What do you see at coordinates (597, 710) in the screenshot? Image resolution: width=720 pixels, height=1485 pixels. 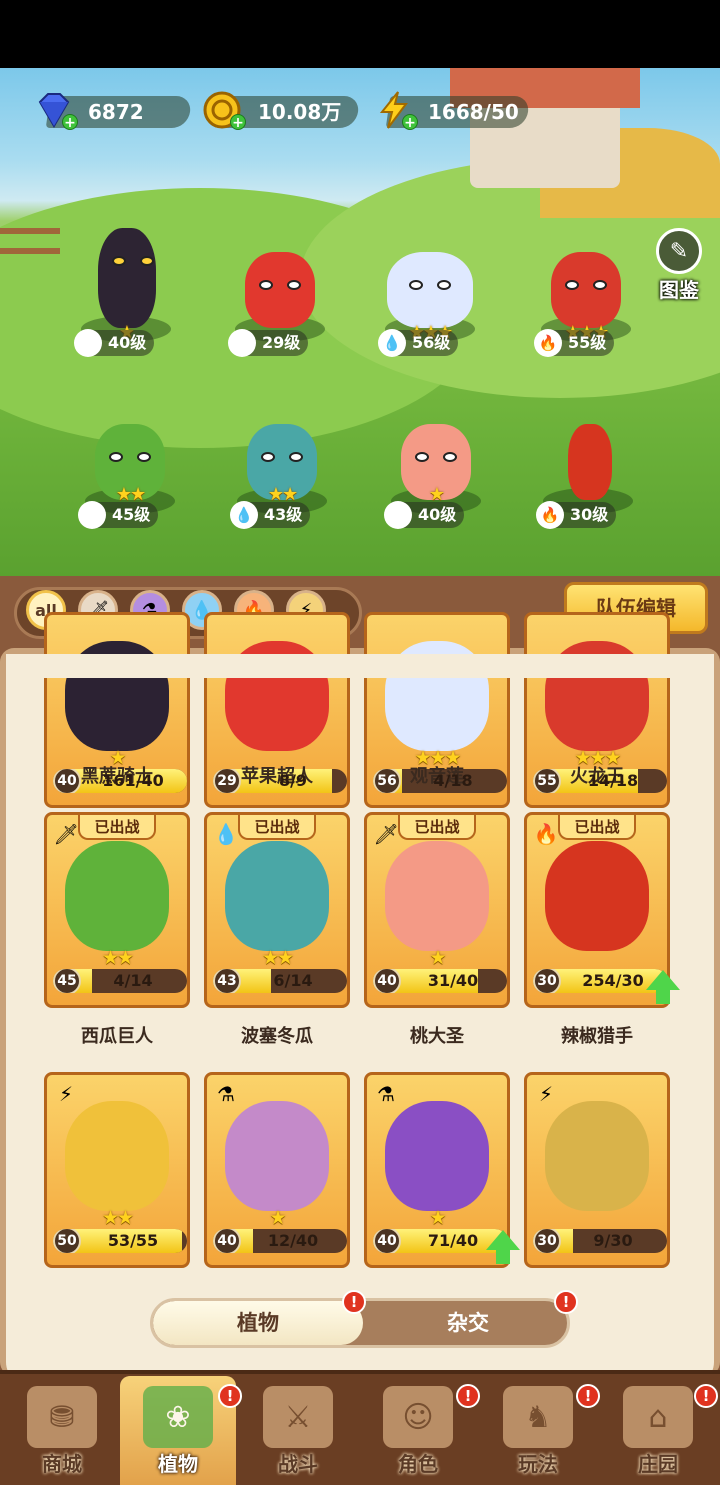 I see `plant-card: ★★★ 55 14/18` at bounding box center [597, 710].